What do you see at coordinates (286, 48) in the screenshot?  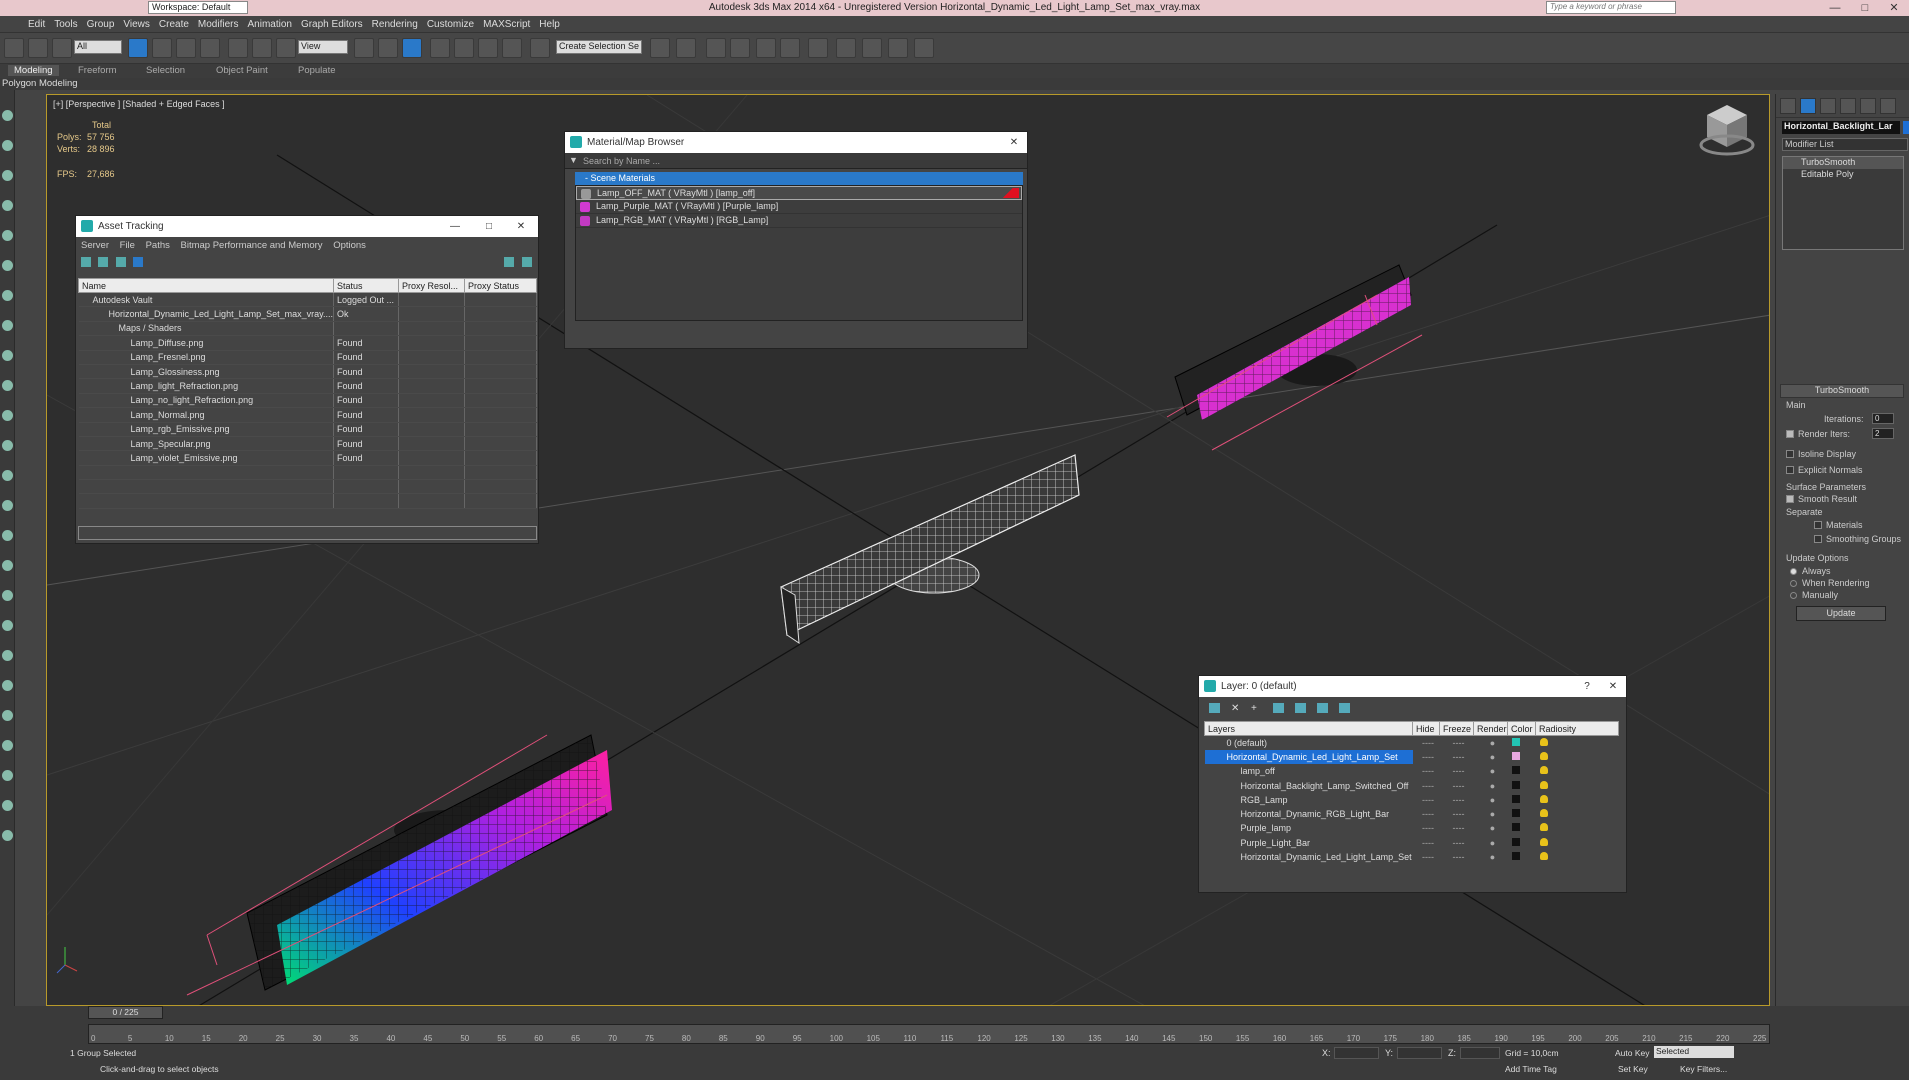 I see `scale-icon` at bounding box center [286, 48].